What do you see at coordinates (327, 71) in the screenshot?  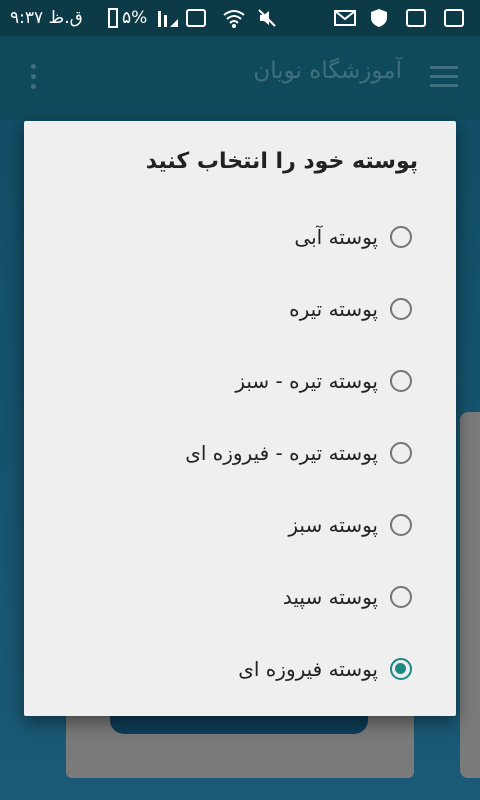 I see `app-title: آموزشگاه نویان` at bounding box center [327, 71].